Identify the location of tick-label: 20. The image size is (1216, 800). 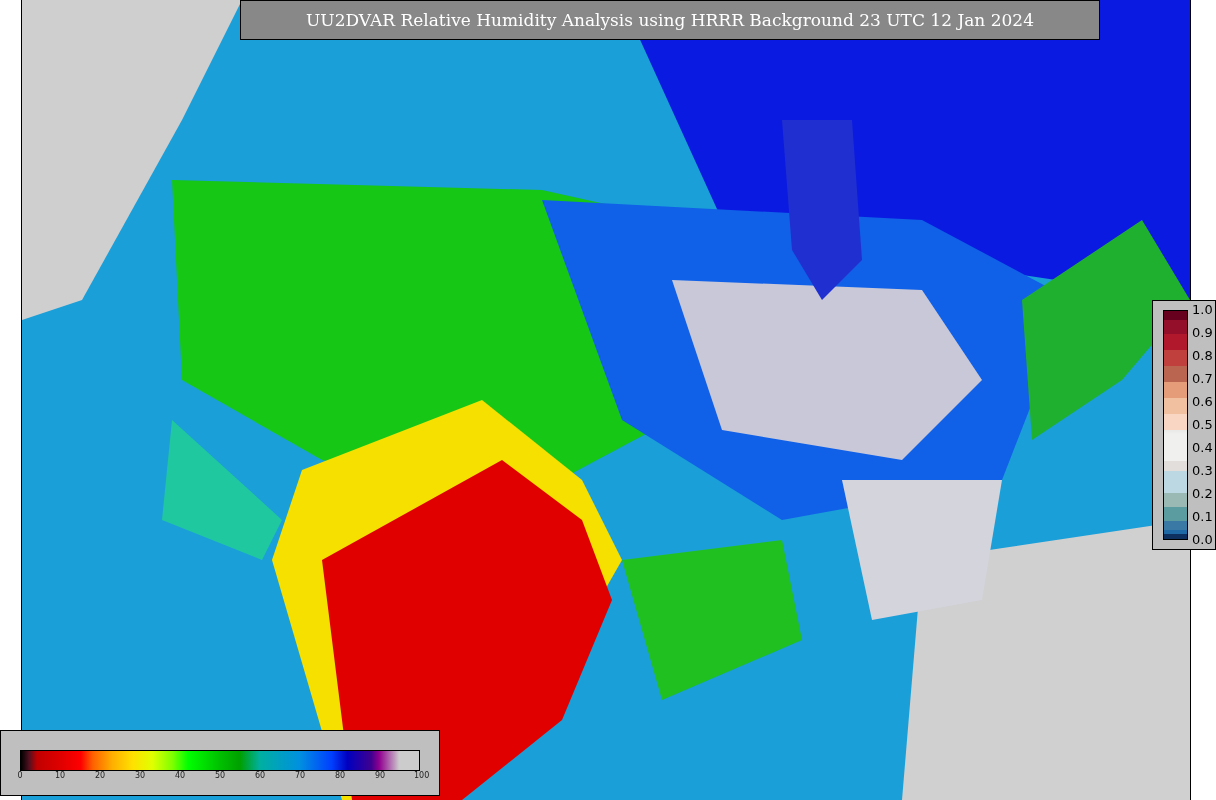
(100, 775).